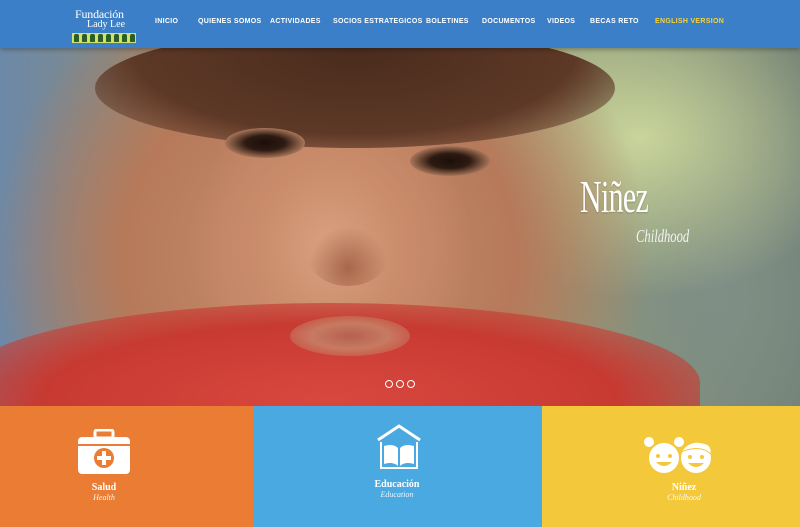  I want to click on nav-boletines: BOLETINES, so click(447, 21).